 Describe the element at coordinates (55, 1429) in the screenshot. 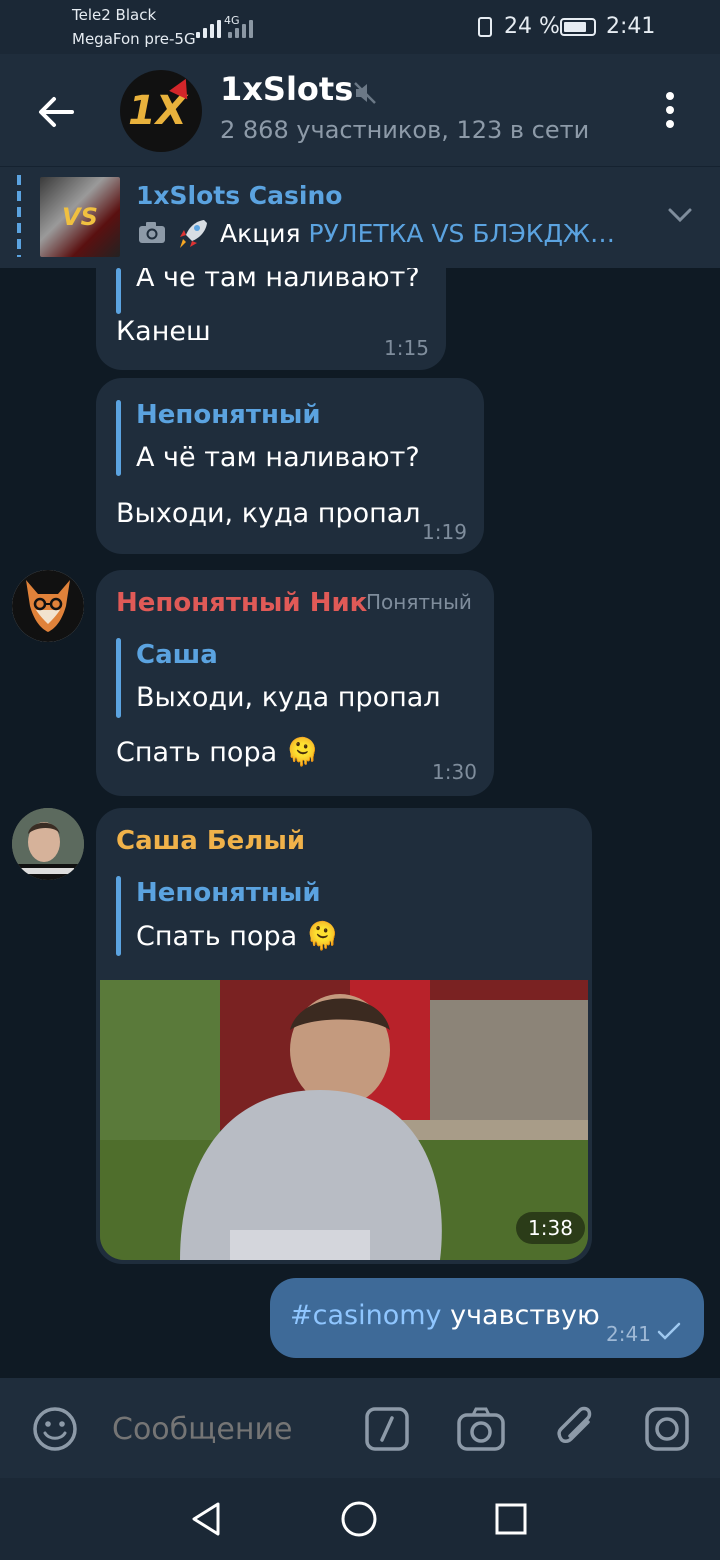

I see `emoji-icon` at that location.